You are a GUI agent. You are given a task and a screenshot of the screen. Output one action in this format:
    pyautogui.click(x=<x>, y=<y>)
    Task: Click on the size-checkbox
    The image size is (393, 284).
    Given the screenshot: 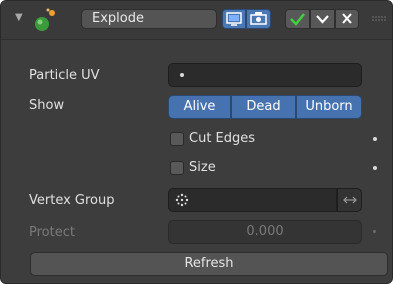 What is the action you would take?
    pyautogui.click(x=177, y=168)
    